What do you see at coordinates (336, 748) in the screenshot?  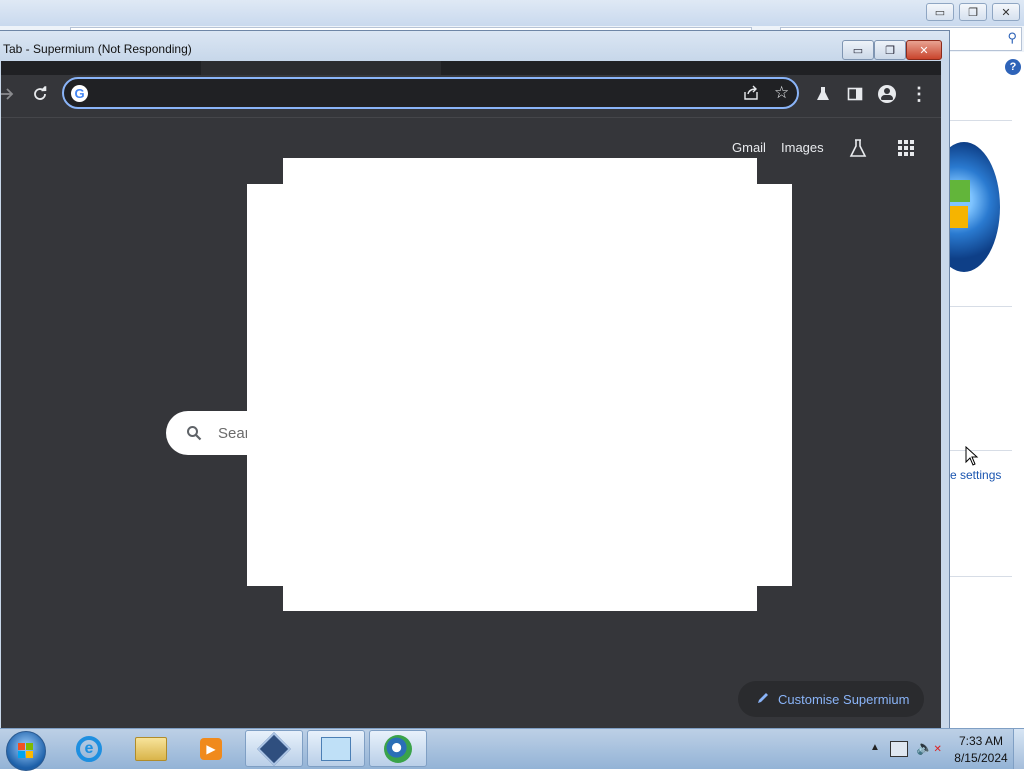 I see `control-panel-taskbar-icon` at bounding box center [336, 748].